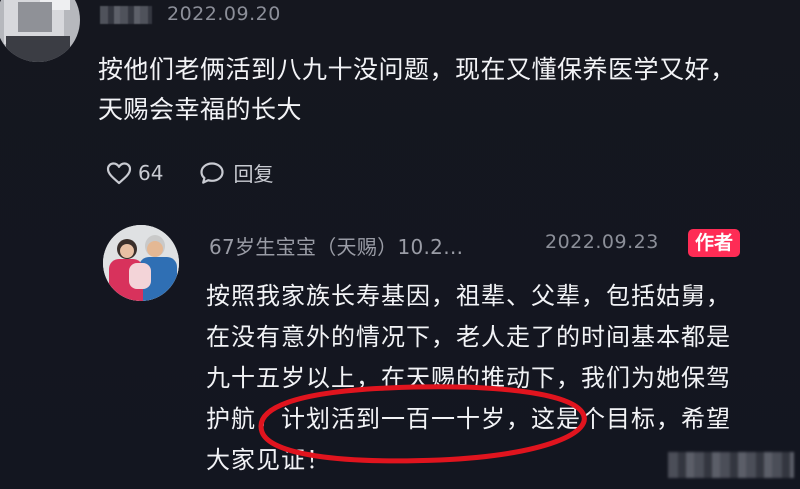 The image size is (800, 489). Describe the element at coordinates (602, 242) in the screenshot. I see `reply-date: 2022.09.23` at that location.